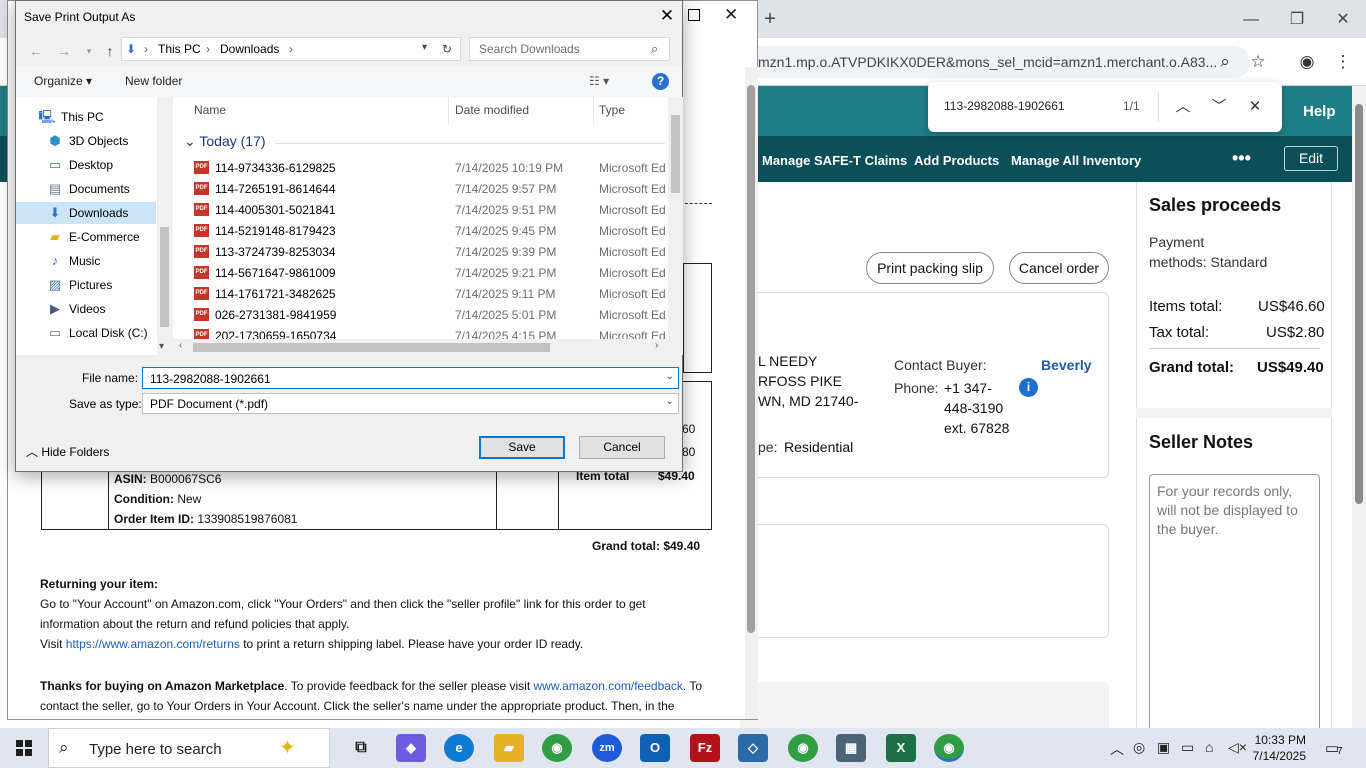 This screenshot has width=1366, height=768. Describe the element at coordinates (930, 268) in the screenshot. I see `print-packing-slip-button: Print packing slip` at that location.